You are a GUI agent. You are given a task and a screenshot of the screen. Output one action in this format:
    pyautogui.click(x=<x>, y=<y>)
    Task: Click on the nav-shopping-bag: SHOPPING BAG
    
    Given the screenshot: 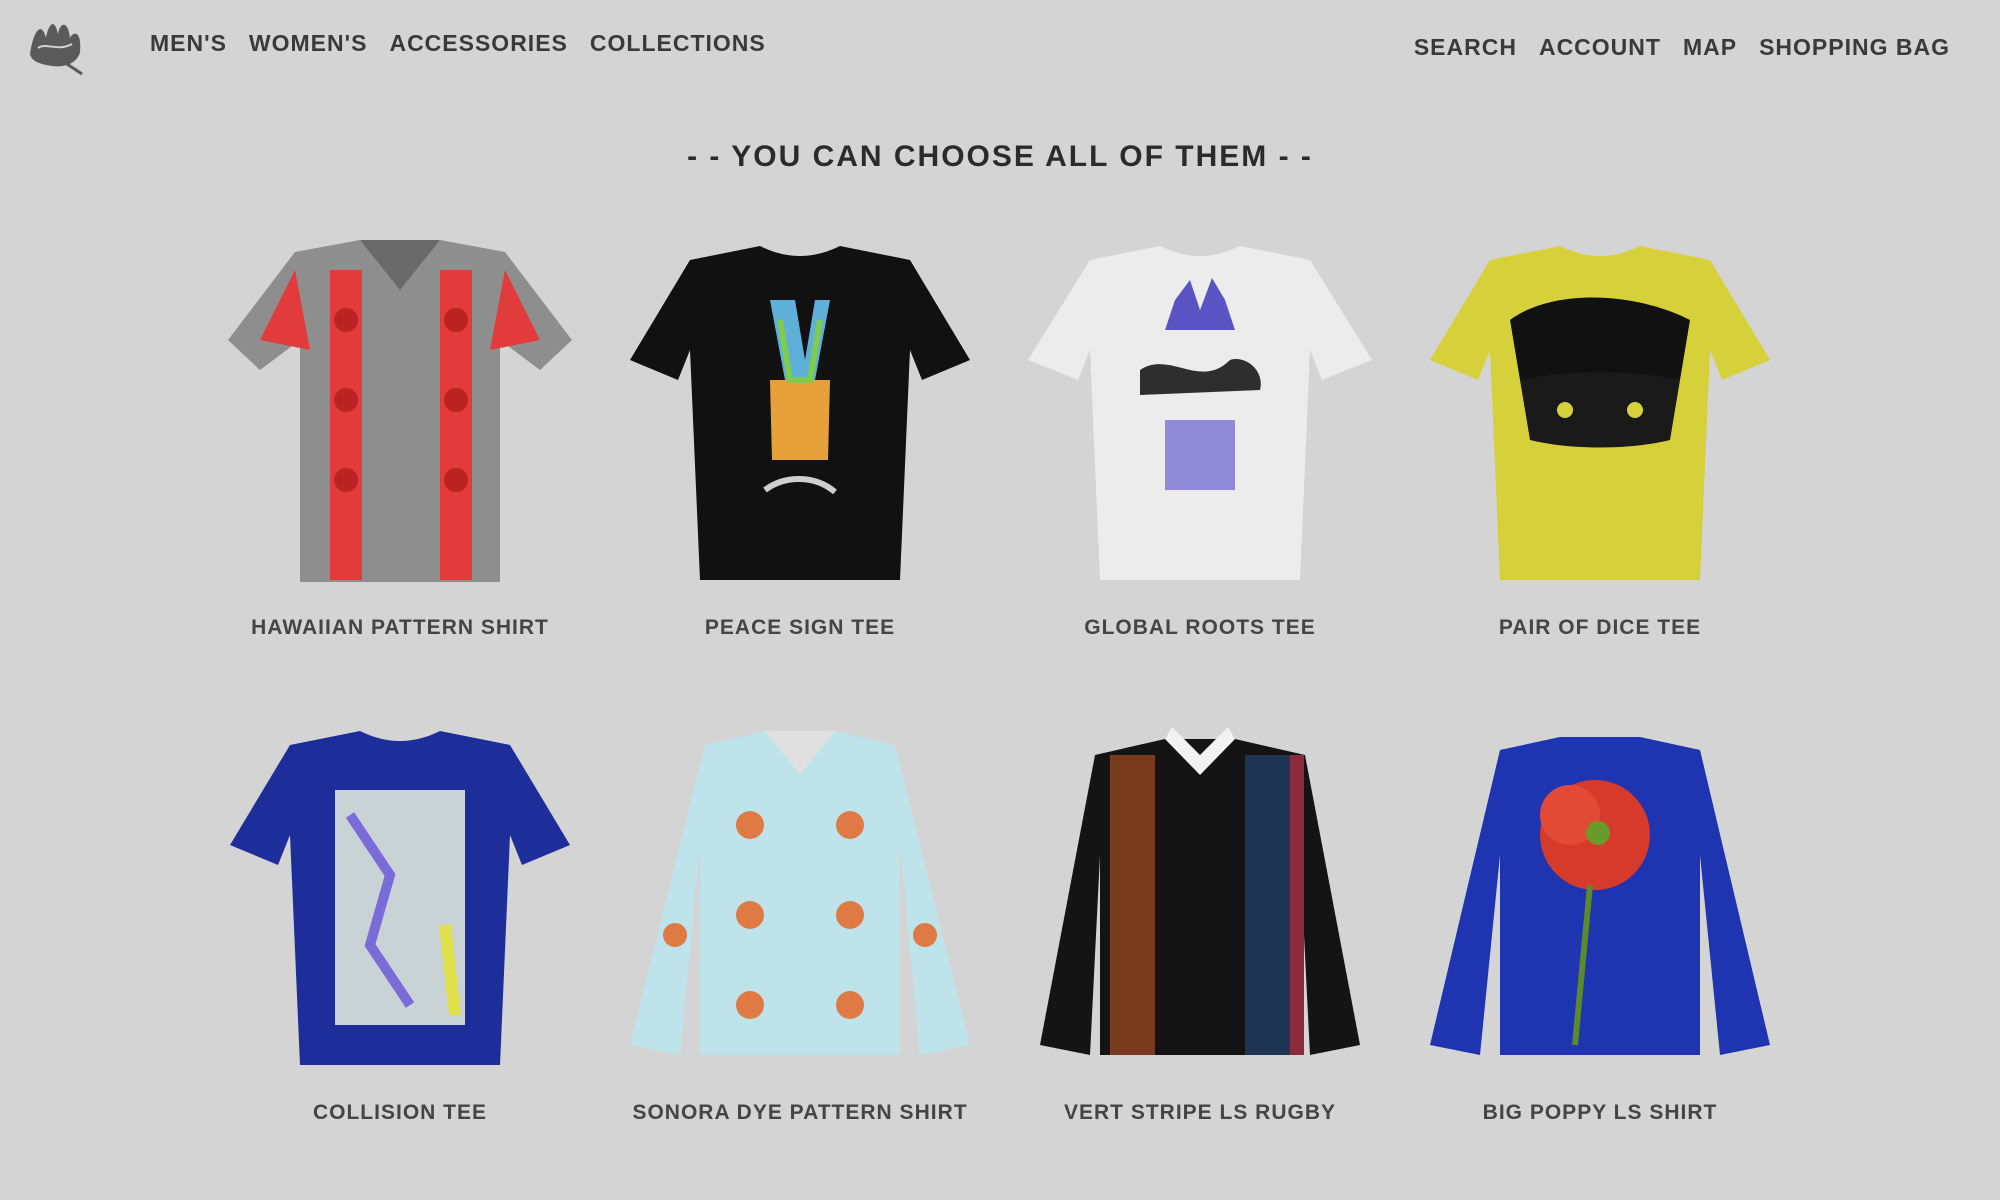 What is the action you would take?
    pyautogui.click(x=1854, y=47)
    